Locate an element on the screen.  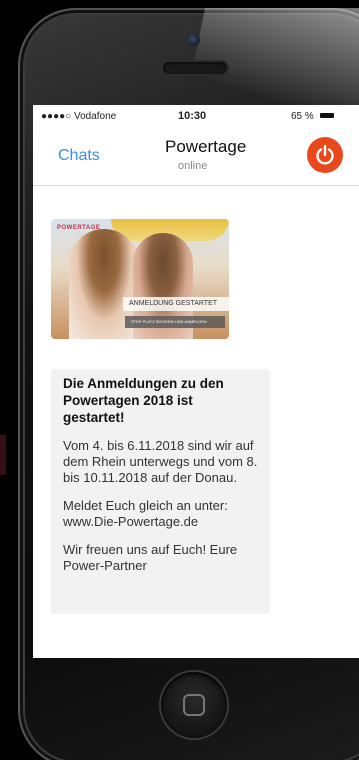
image-logo: POWERTAGE is located at coordinates (79, 228).